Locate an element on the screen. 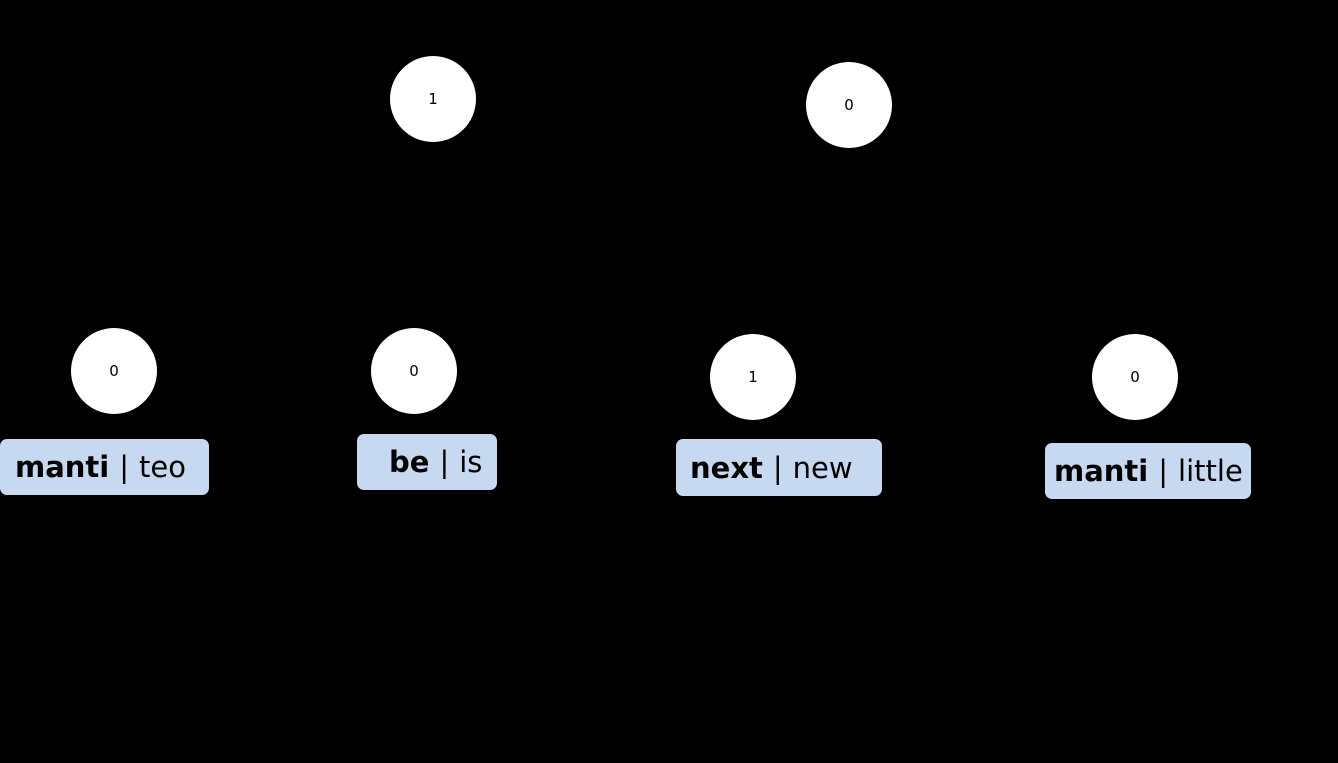 The height and width of the screenshot is (763, 1338). word-pair-label-3: next | new is located at coordinates (779, 467).